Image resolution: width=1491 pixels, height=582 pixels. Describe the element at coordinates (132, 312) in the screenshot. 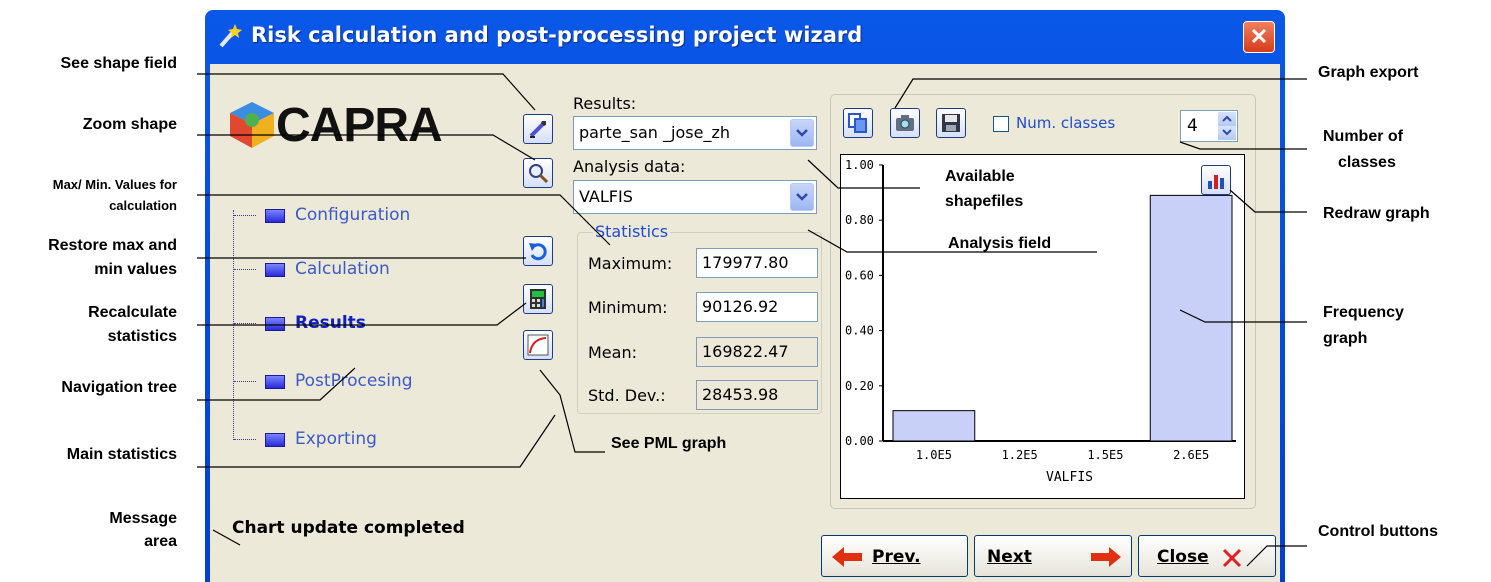

I see `callout-recalc-1: Recalculate` at that location.